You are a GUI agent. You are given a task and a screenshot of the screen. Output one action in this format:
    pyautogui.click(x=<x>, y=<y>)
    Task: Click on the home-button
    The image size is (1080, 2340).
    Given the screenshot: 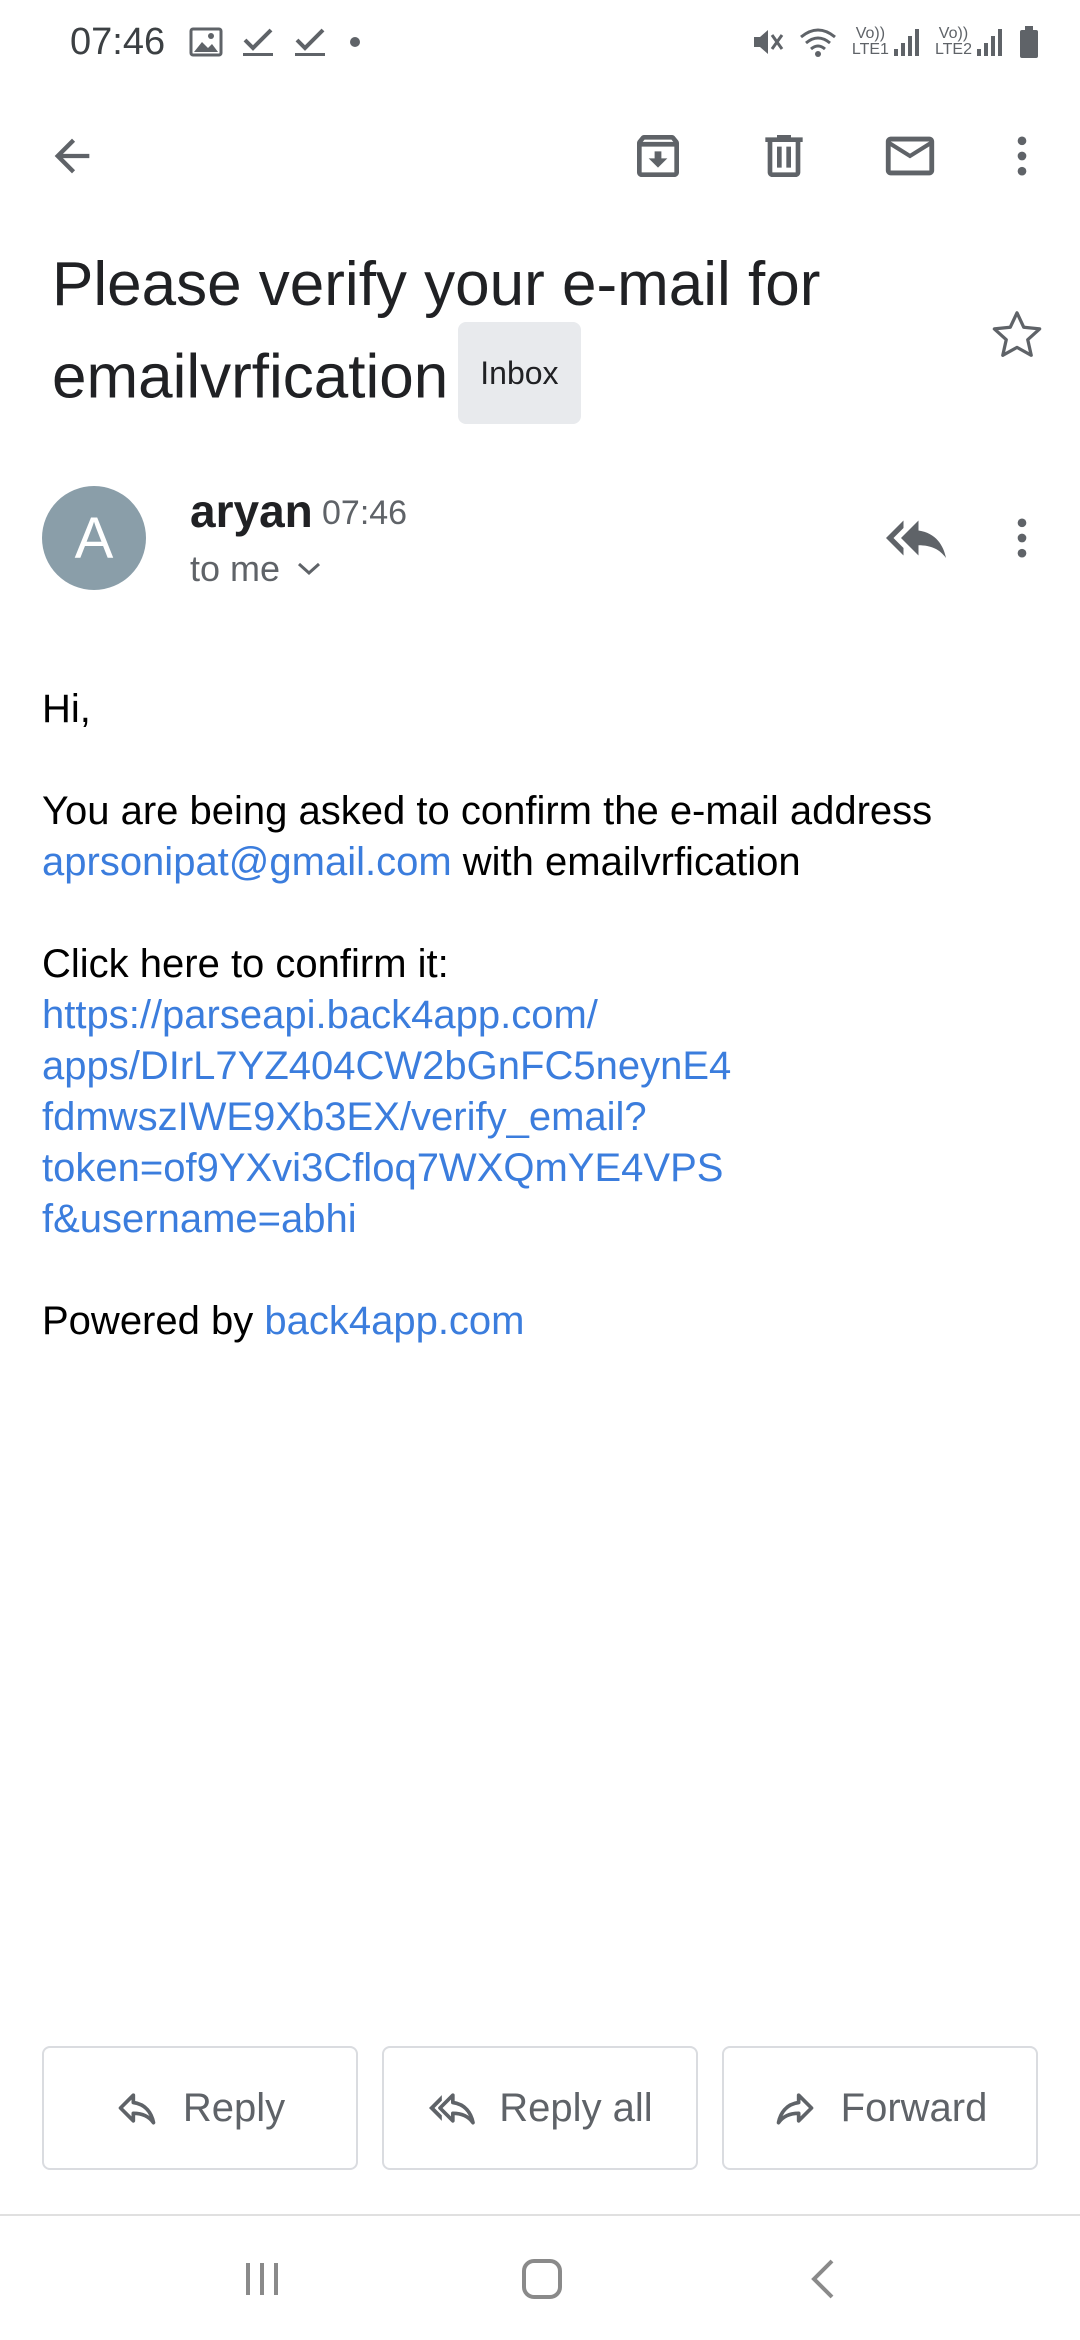 What is the action you would take?
    pyautogui.click(x=542, y=2279)
    